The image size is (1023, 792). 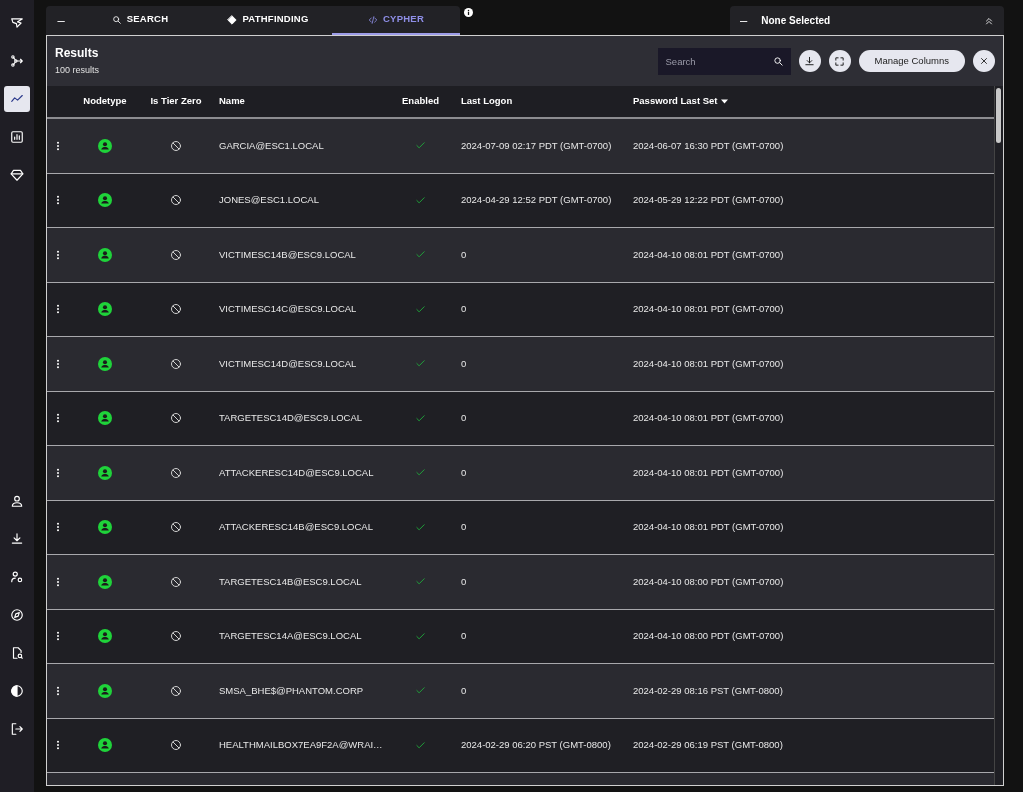 I want to click on close-icon, so click(x=984, y=61).